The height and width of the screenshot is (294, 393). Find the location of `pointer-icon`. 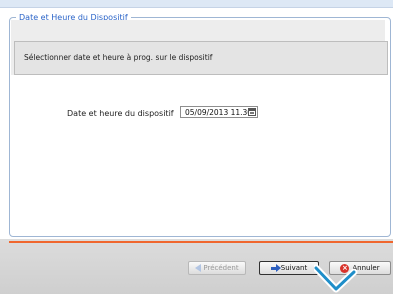

pointer-icon is located at coordinates (336, 278).